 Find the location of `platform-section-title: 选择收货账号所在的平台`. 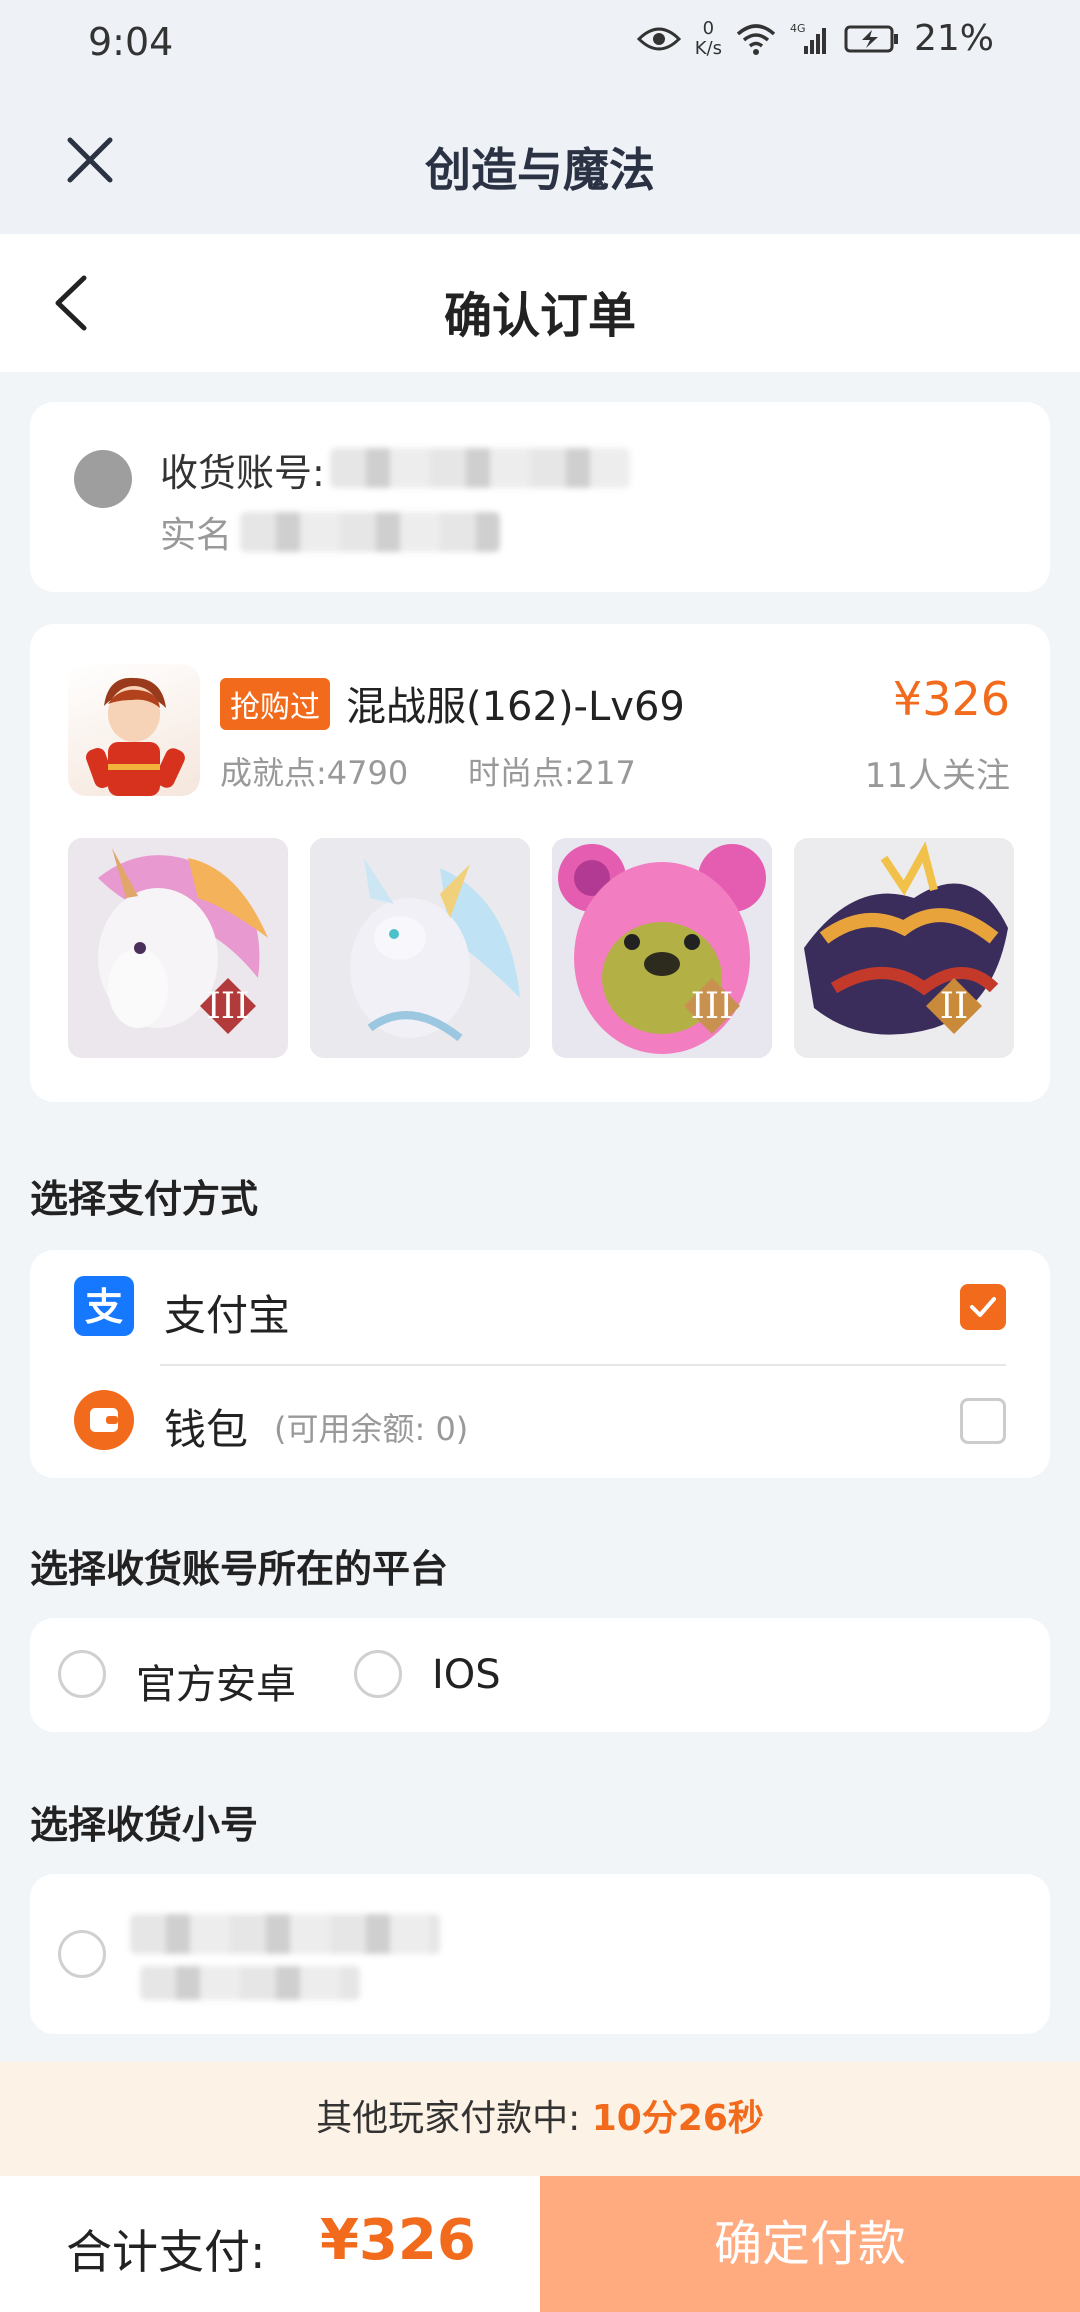

platform-section-title: 选择收货账号所在的平台 is located at coordinates (239, 1569).